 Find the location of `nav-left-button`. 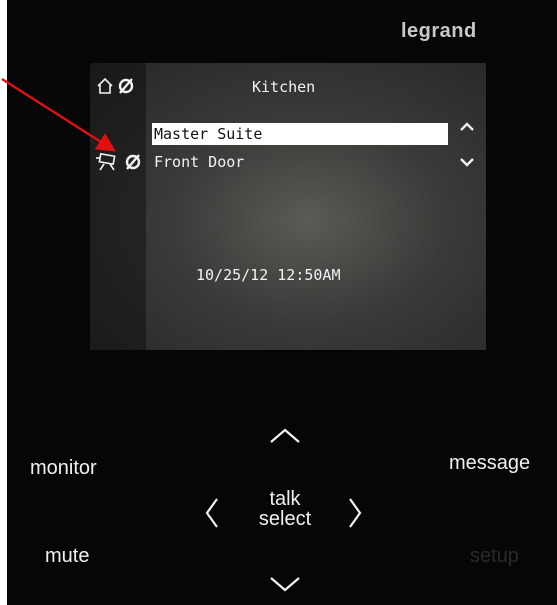

nav-left-button is located at coordinates (212, 515).